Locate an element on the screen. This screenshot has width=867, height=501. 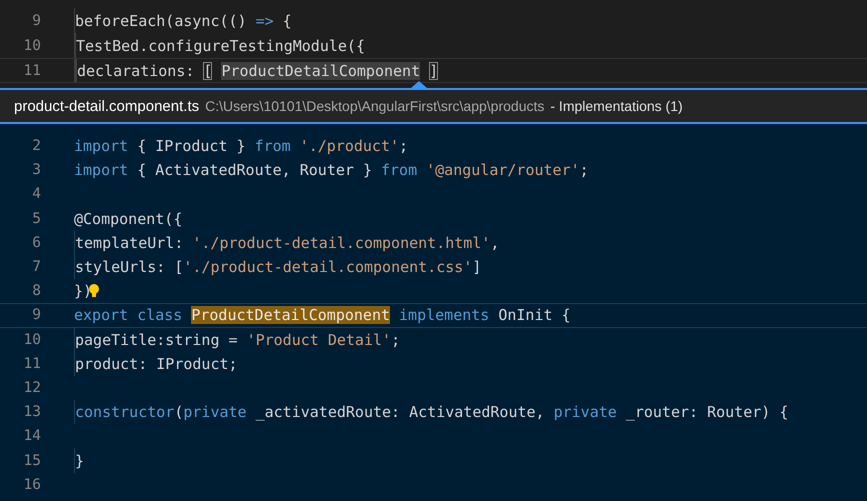
code-token: styleUrls: [ is located at coordinates (129, 267).